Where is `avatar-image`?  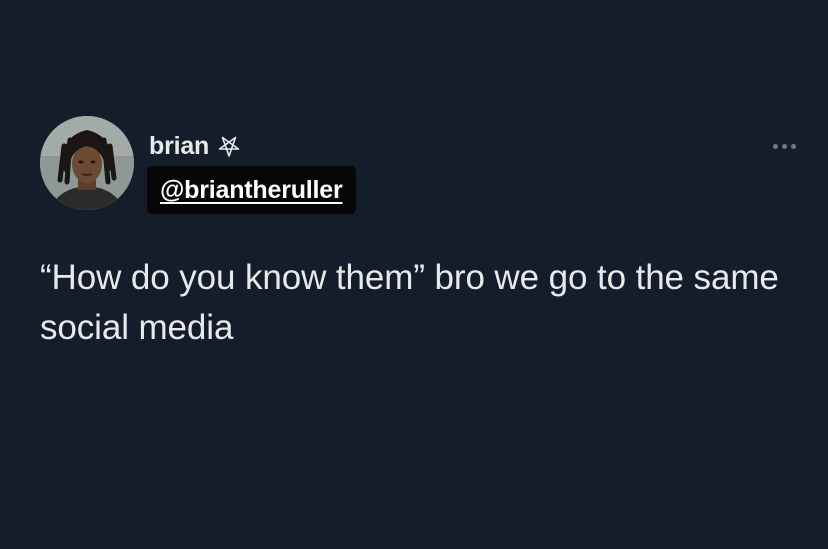
avatar-image is located at coordinates (87, 163).